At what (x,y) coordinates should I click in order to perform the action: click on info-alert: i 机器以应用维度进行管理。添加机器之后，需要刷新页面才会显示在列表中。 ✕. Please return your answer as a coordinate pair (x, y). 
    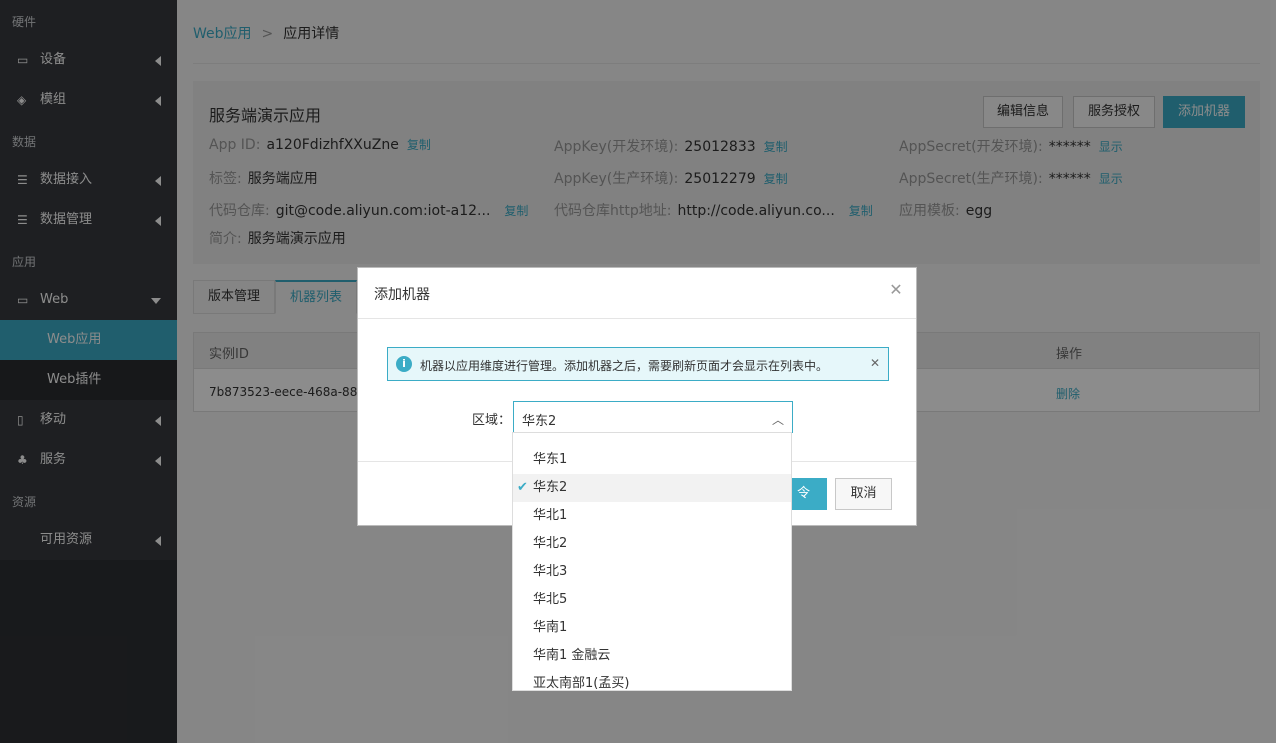
    Looking at the image, I should click on (638, 364).